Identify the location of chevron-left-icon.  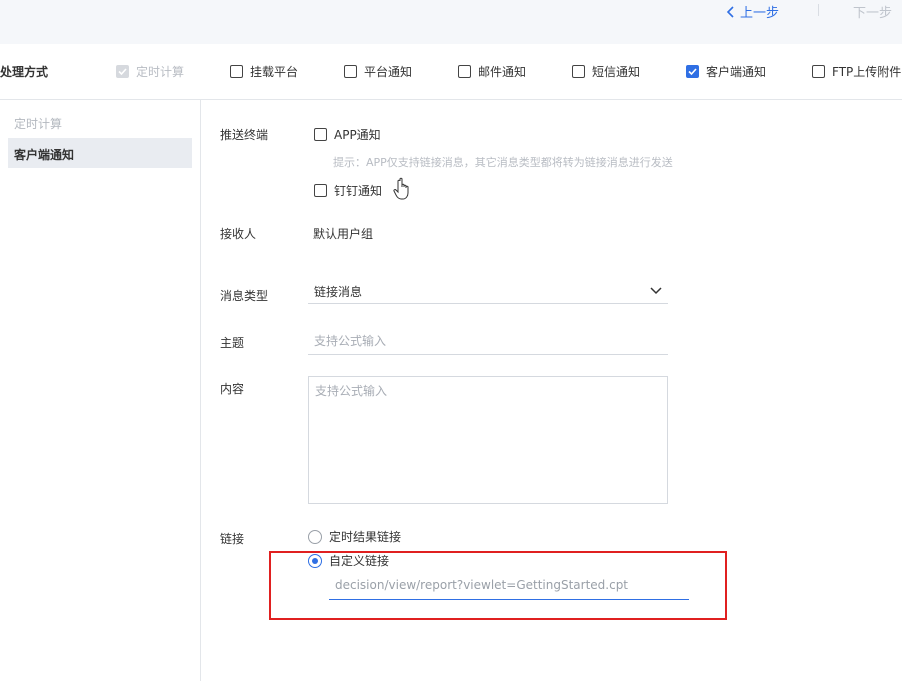
(730, 11).